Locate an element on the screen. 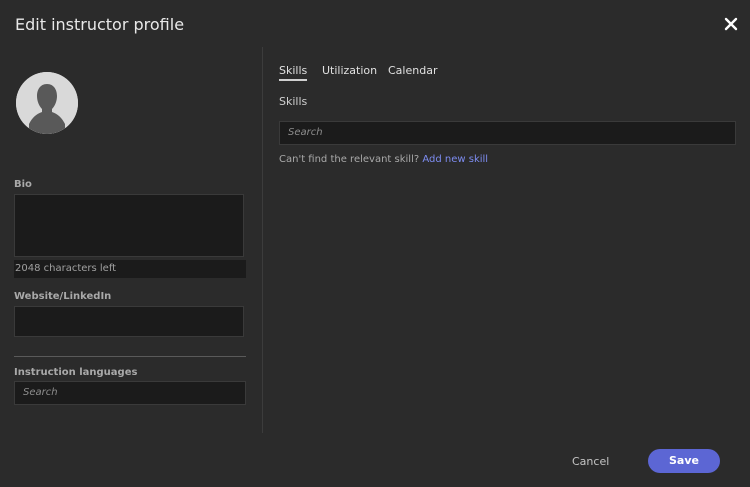 The image size is (750, 487). panel-divider is located at coordinates (262, 240).